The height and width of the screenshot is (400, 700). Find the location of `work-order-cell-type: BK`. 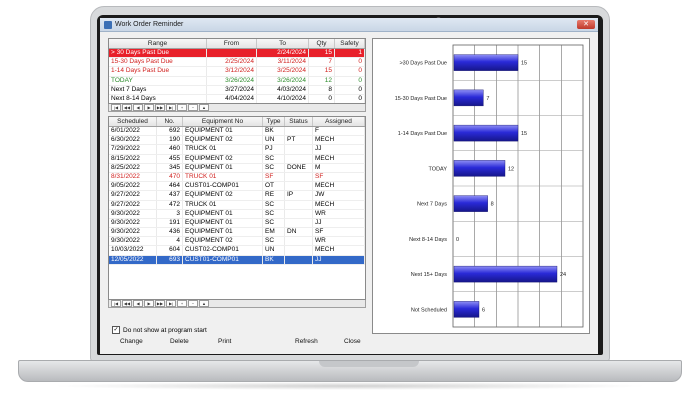

work-order-cell-type: BK is located at coordinates (274, 259).